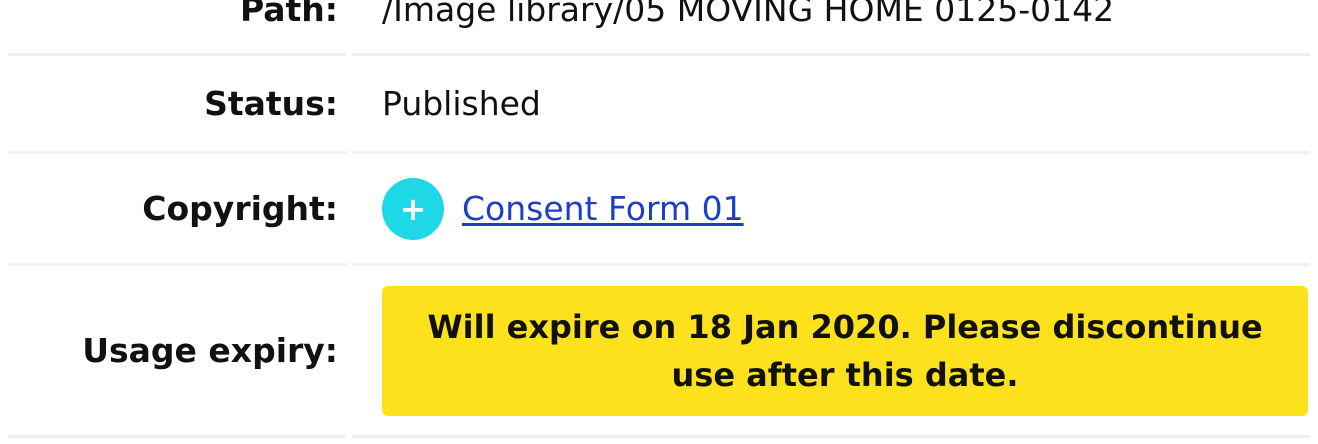 Image resolution: width=1318 pixels, height=444 pixels. Describe the element at coordinates (177, 210) in the screenshot. I see `copyright-label: Copyright:` at that location.